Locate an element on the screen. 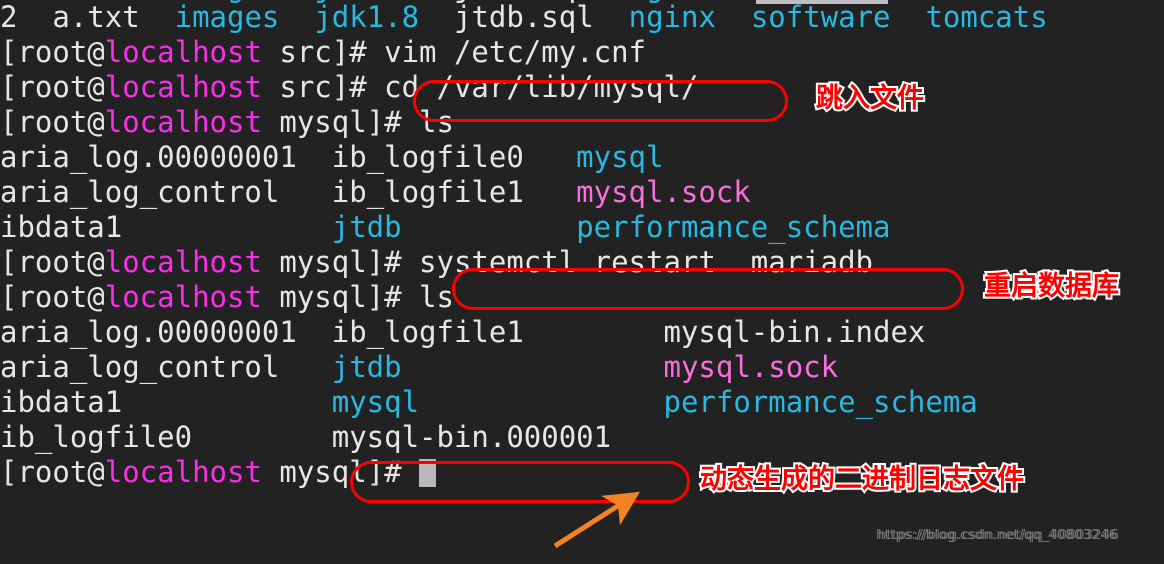 The width and height of the screenshot is (1164, 564). line-ls1-row1: aria_log.00000001 ib_logfile0 mysql is located at coordinates (582, 157).